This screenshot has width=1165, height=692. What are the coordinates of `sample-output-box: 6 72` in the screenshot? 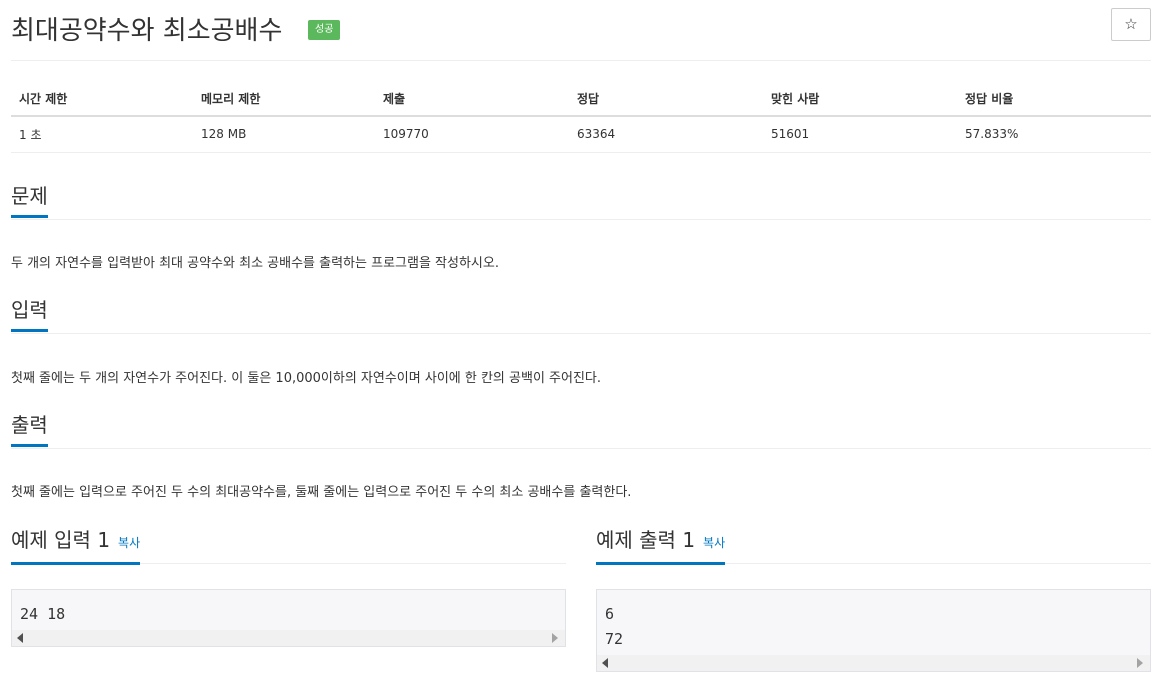 It's located at (873, 630).